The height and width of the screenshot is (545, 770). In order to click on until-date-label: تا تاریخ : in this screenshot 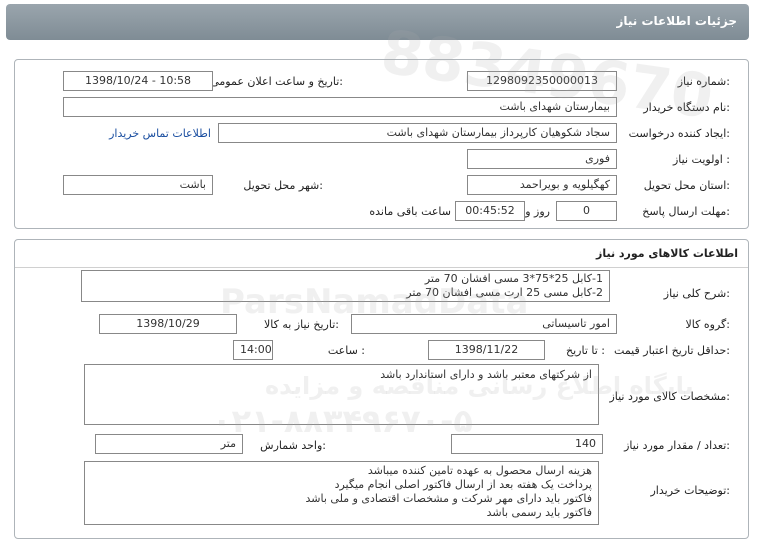, I will do `click(585, 350)`.